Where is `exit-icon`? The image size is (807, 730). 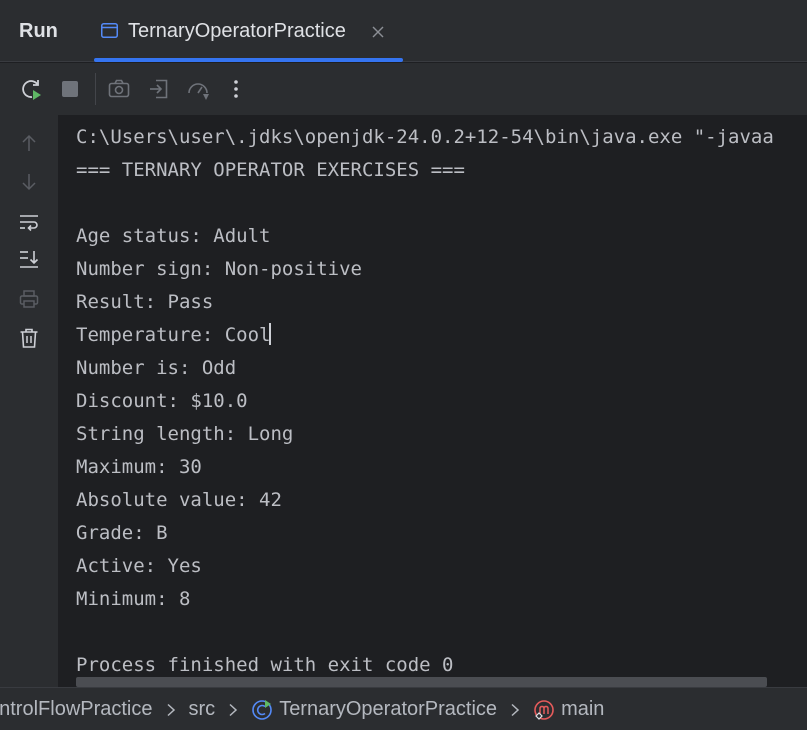
exit-icon is located at coordinates (159, 89).